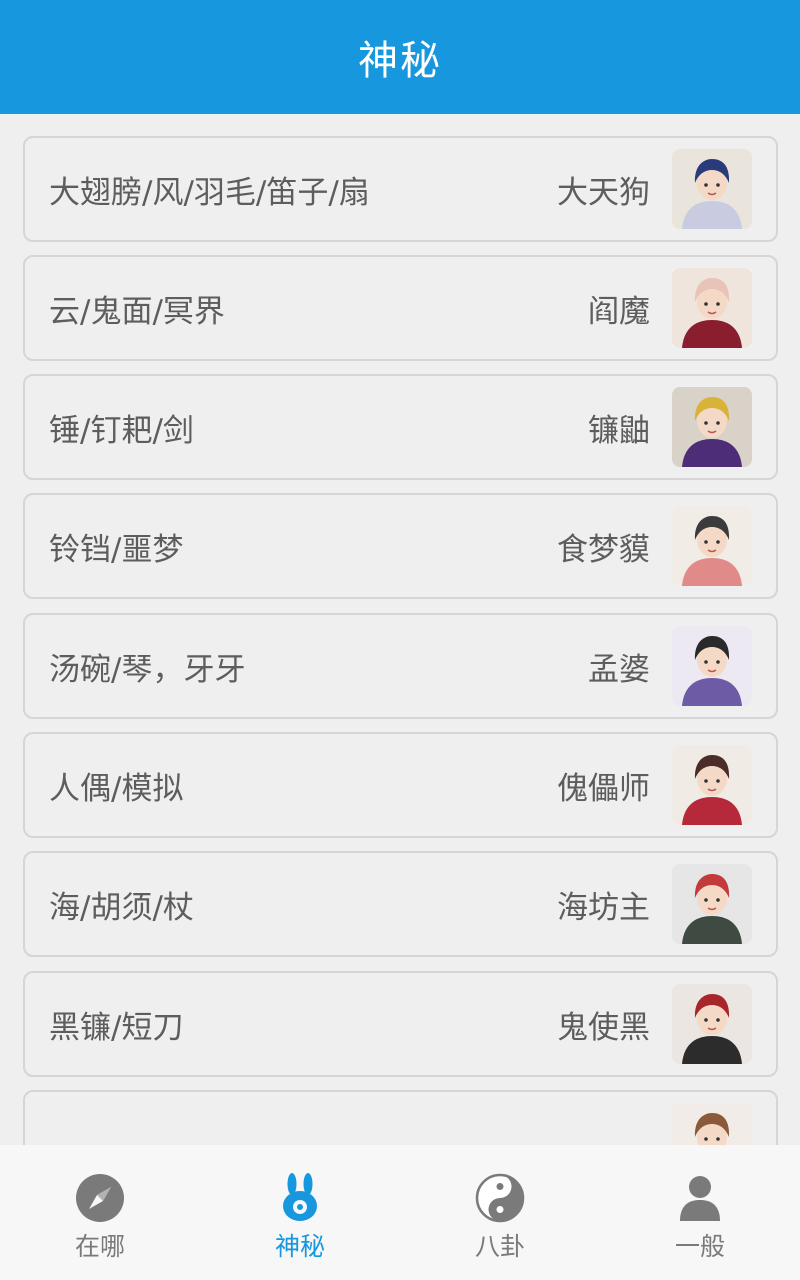  What do you see at coordinates (619, 430) in the screenshot?
I see `item-name: 镰鼬` at bounding box center [619, 430].